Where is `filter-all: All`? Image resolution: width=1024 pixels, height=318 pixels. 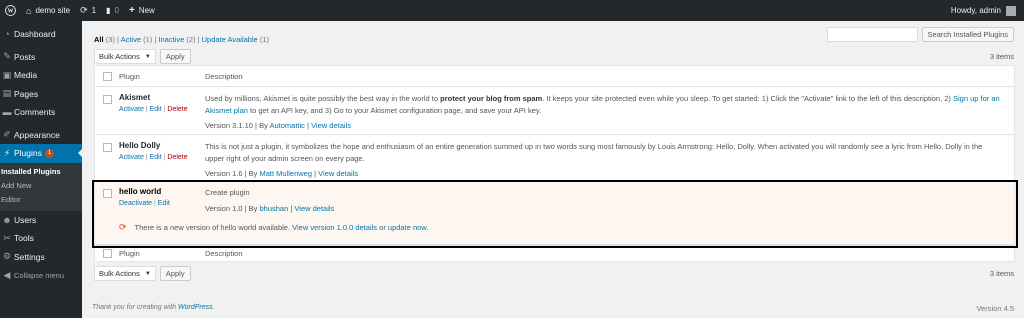 filter-all: All is located at coordinates (99, 39).